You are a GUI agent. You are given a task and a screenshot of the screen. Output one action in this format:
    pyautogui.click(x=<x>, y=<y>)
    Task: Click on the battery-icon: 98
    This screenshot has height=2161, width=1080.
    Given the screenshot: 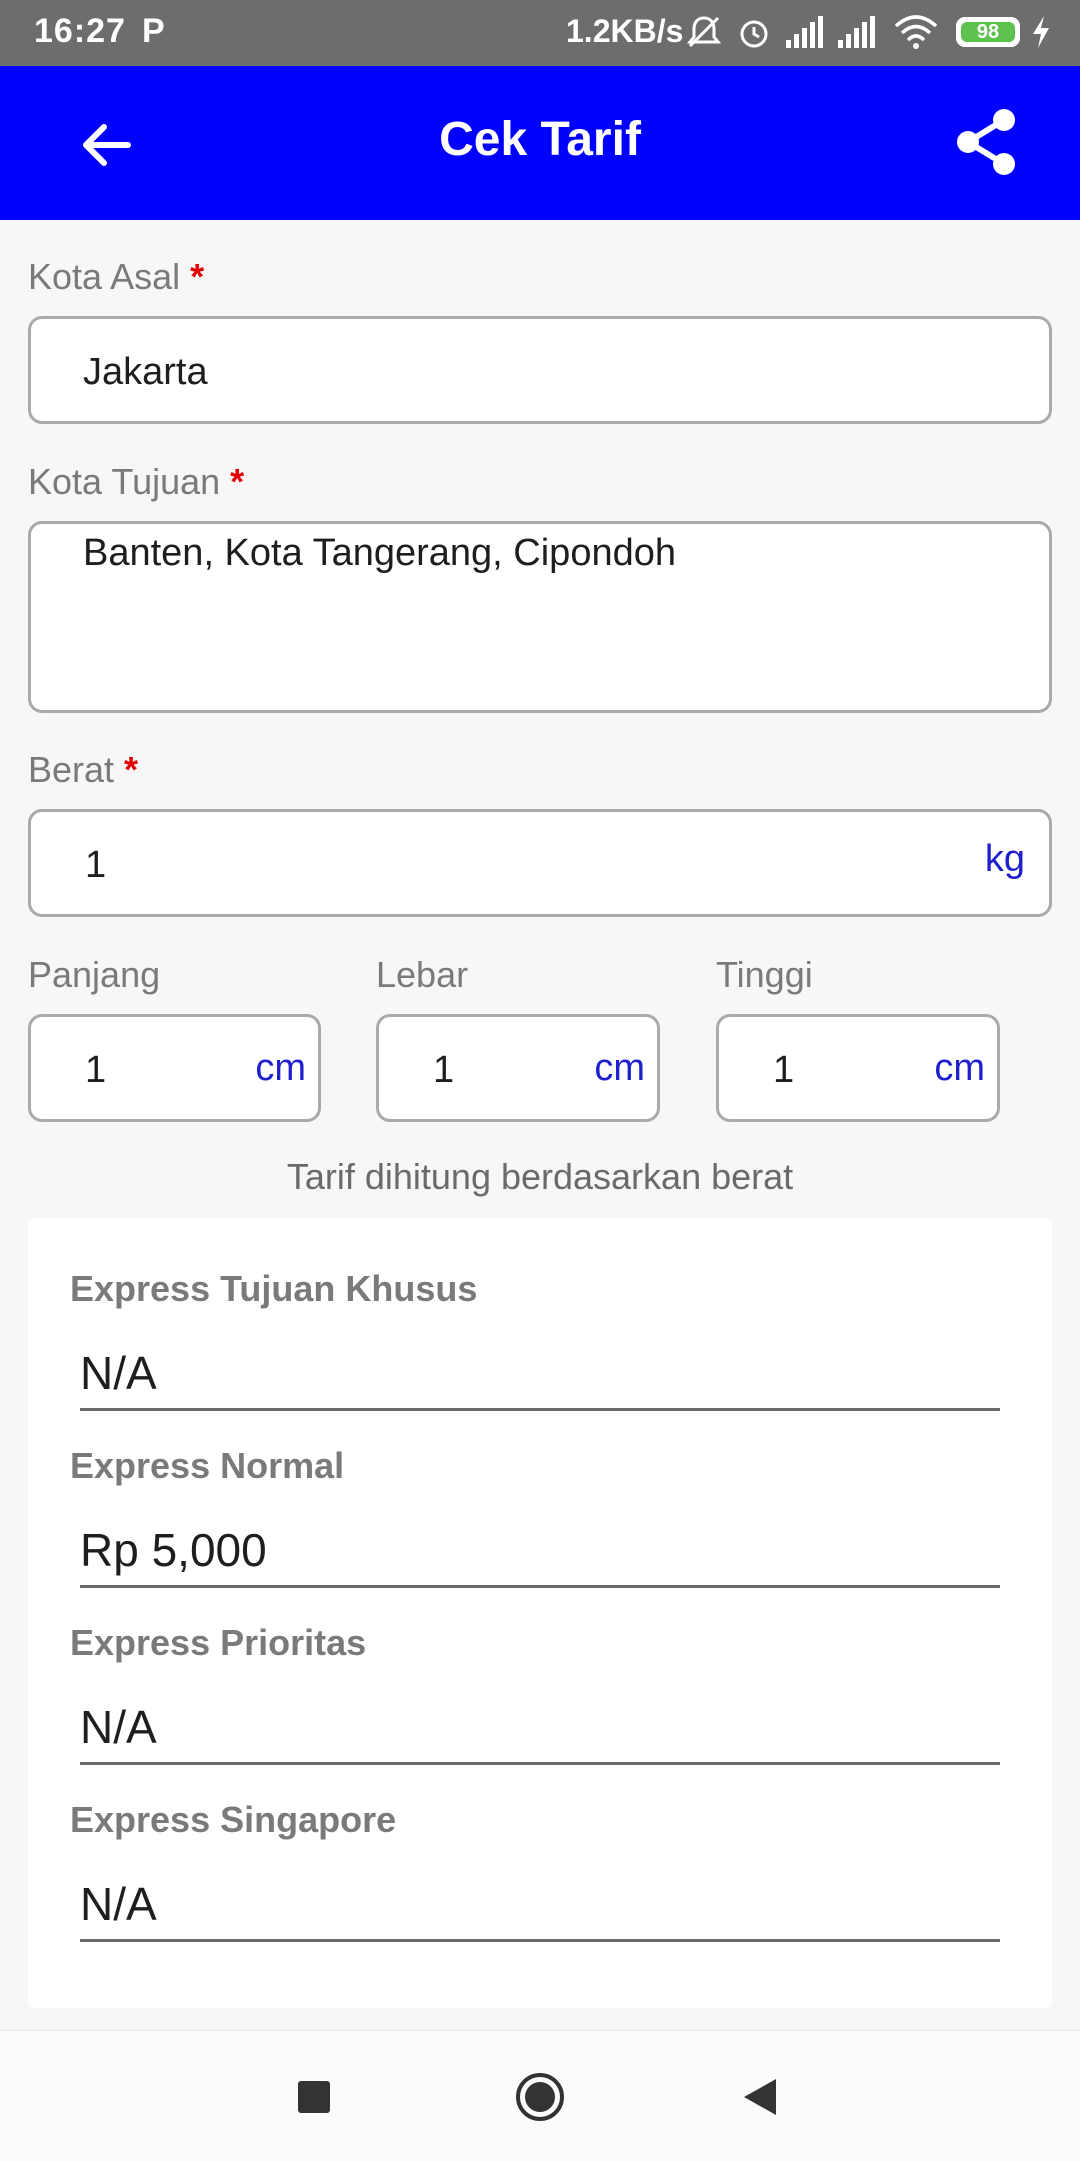 What is the action you would take?
    pyautogui.click(x=988, y=32)
    